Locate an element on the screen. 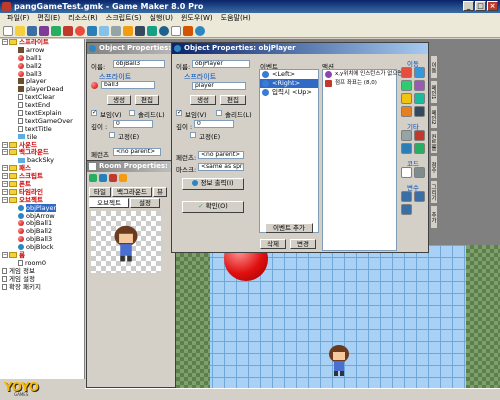 This screenshot has width=500, height=400. menu-scripts: 스크립트(S) is located at coordinates (124, 18).